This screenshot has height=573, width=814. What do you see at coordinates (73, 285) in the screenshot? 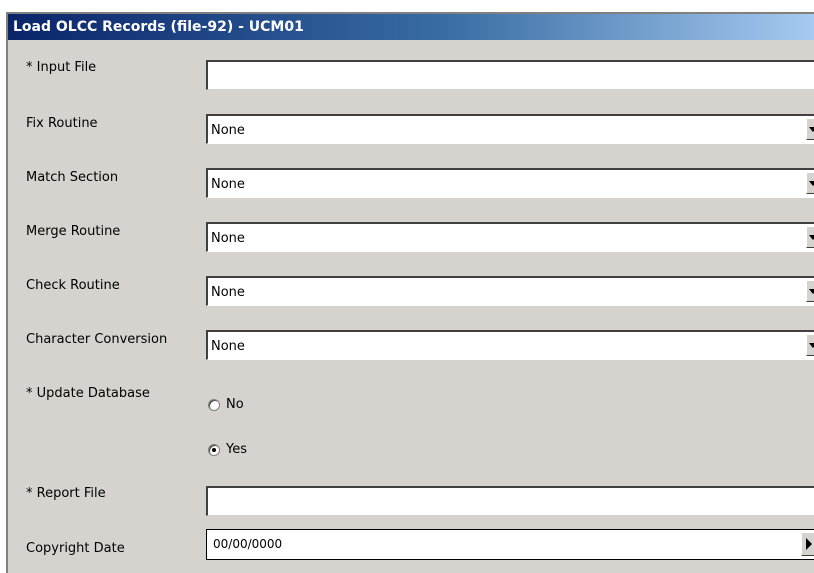
I see `check-routine-label: Check Routine` at bounding box center [73, 285].